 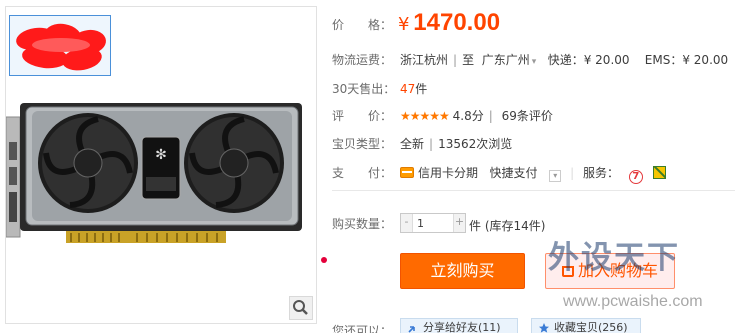 What do you see at coordinates (408, 89) in the screenshot?
I see `sales-count: 47` at bounding box center [408, 89].